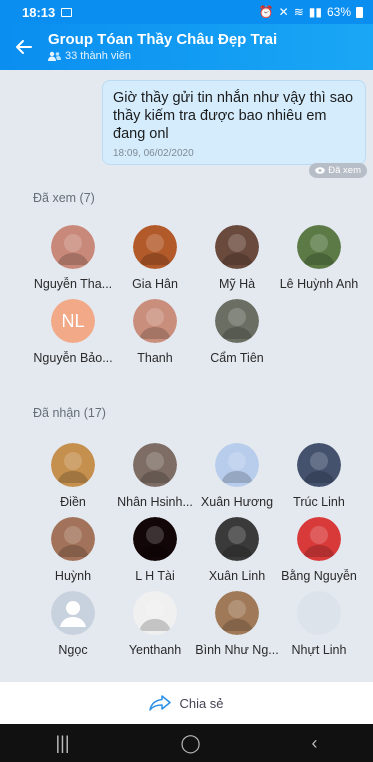 The image size is (373, 762). I want to click on member-item: Huỳnh, so click(73, 550).